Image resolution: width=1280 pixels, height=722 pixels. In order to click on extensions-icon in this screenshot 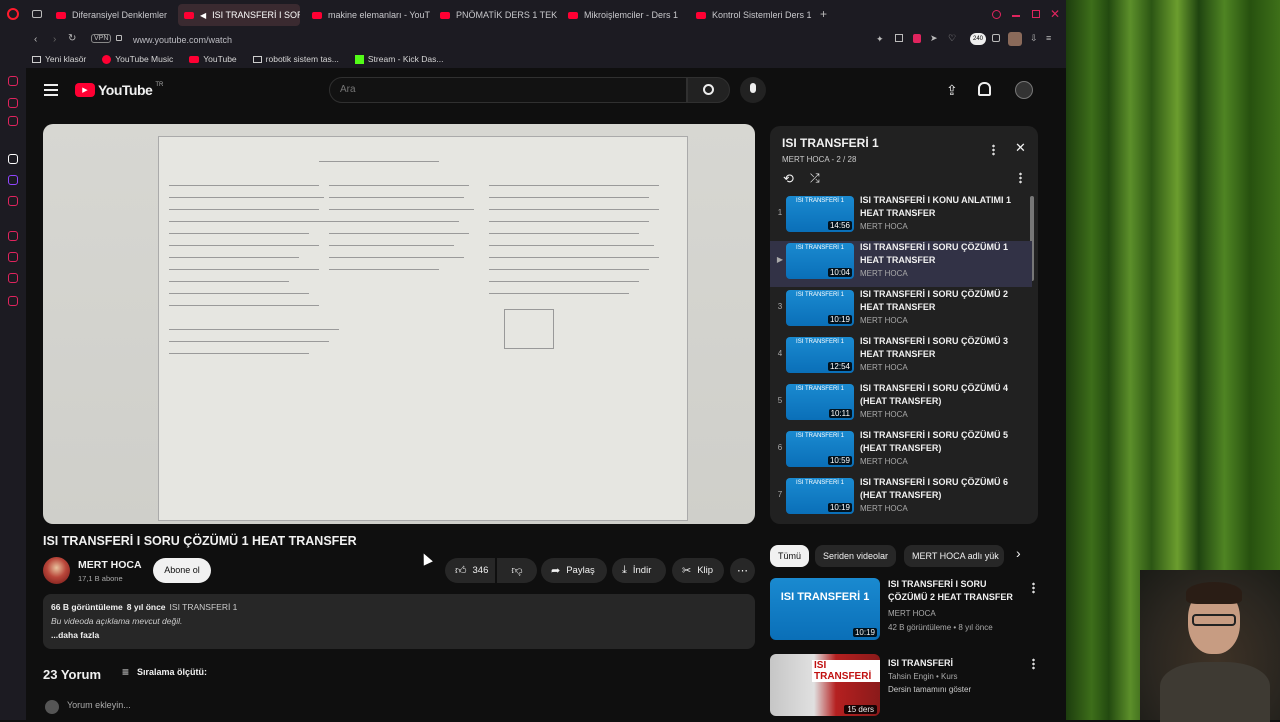, I will do `click(996, 38)`.